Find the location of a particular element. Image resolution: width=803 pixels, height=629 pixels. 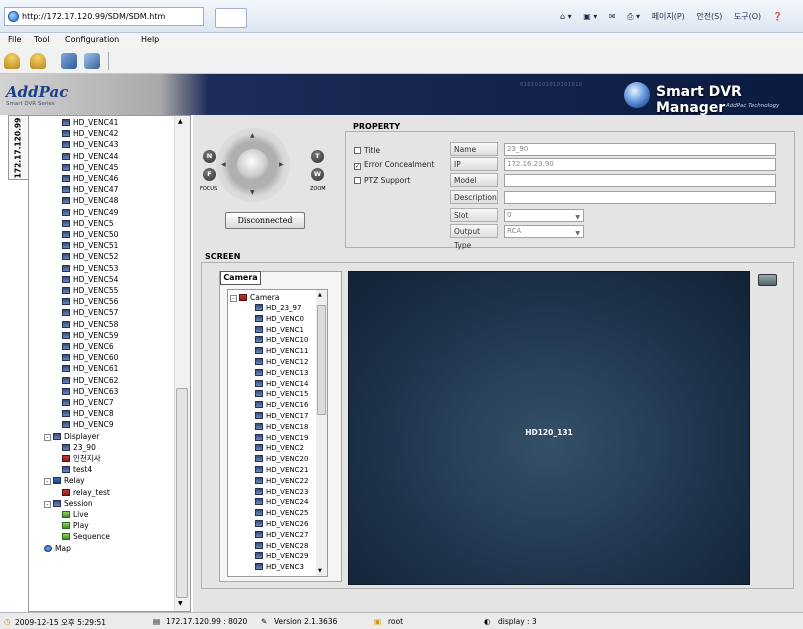

camera-item: HD_VENC10 is located at coordinates (281, 340).